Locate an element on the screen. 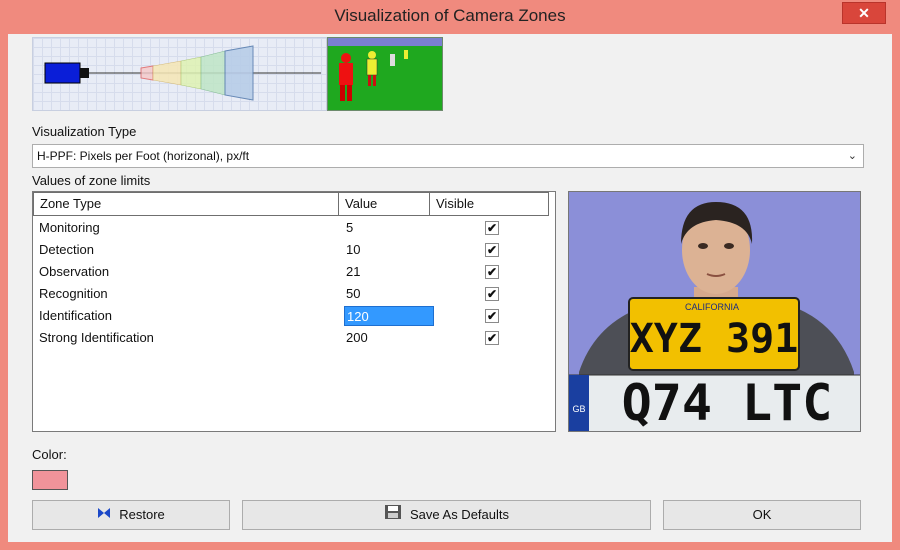  scene-preview is located at coordinates (385, 74).